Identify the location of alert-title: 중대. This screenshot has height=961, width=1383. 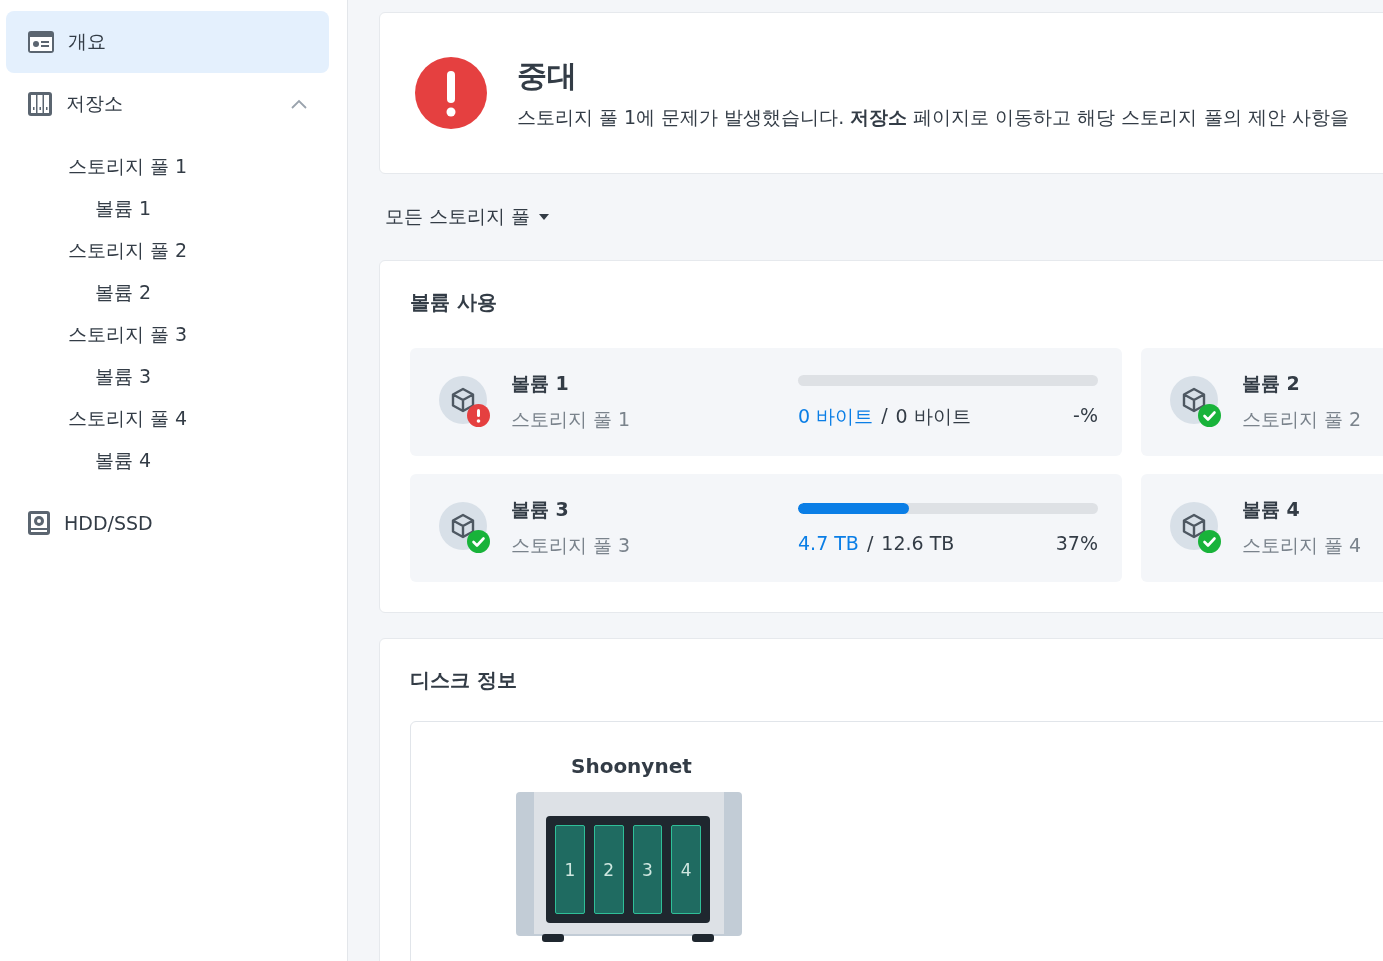
(547, 75).